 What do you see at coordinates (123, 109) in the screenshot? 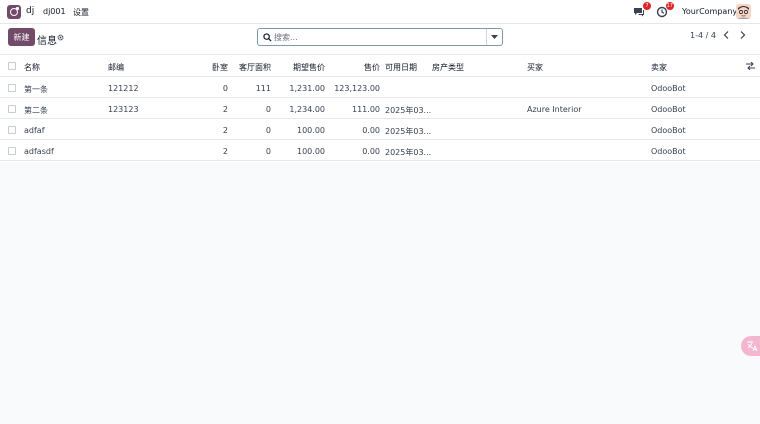
I see `cell-postcode: 123123` at bounding box center [123, 109].